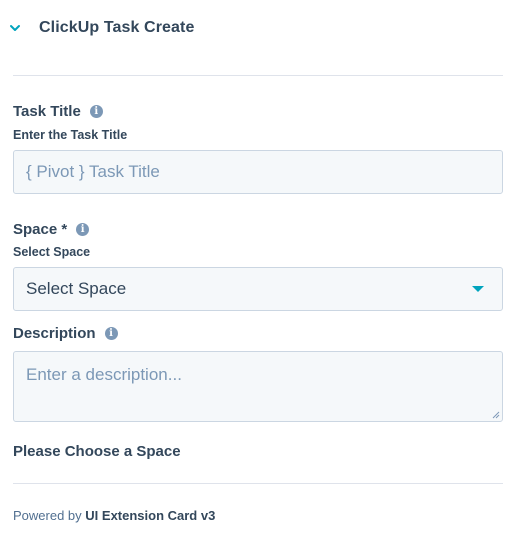  I want to click on resize-handle-icon, so click(496, 415).